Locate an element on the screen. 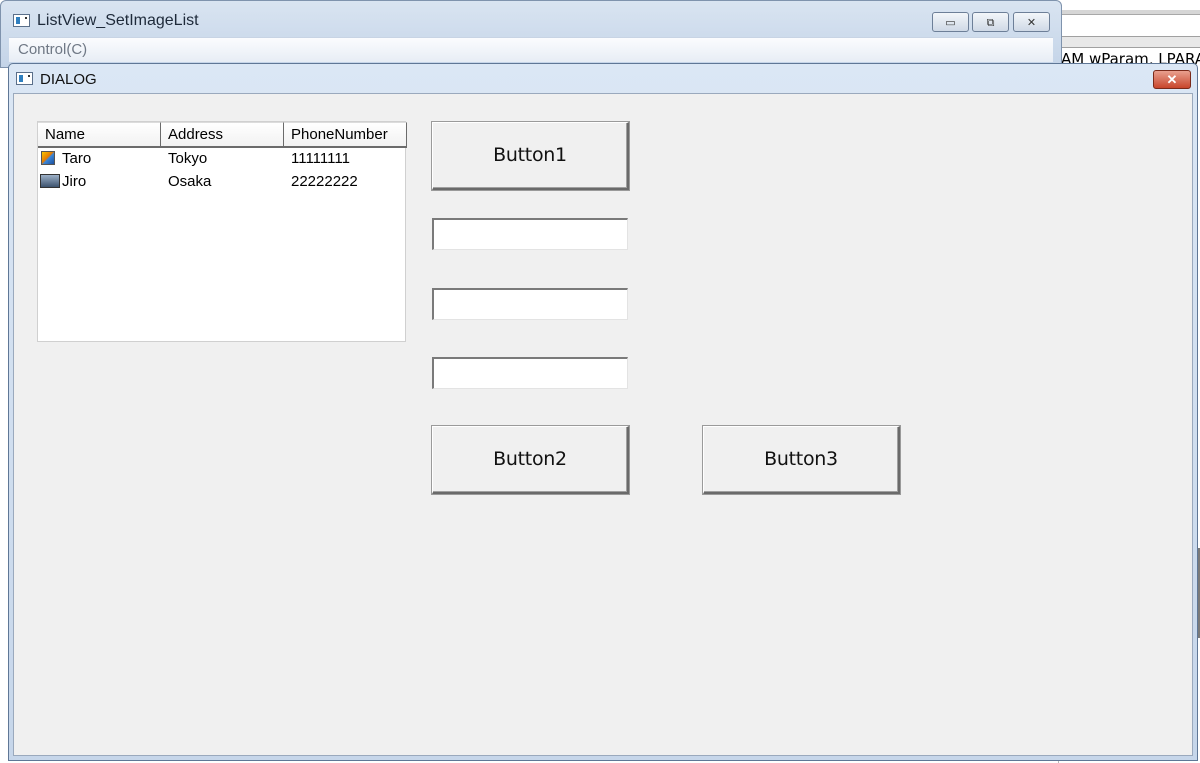  minimize-icon: ▭ is located at coordinates (950, 23).